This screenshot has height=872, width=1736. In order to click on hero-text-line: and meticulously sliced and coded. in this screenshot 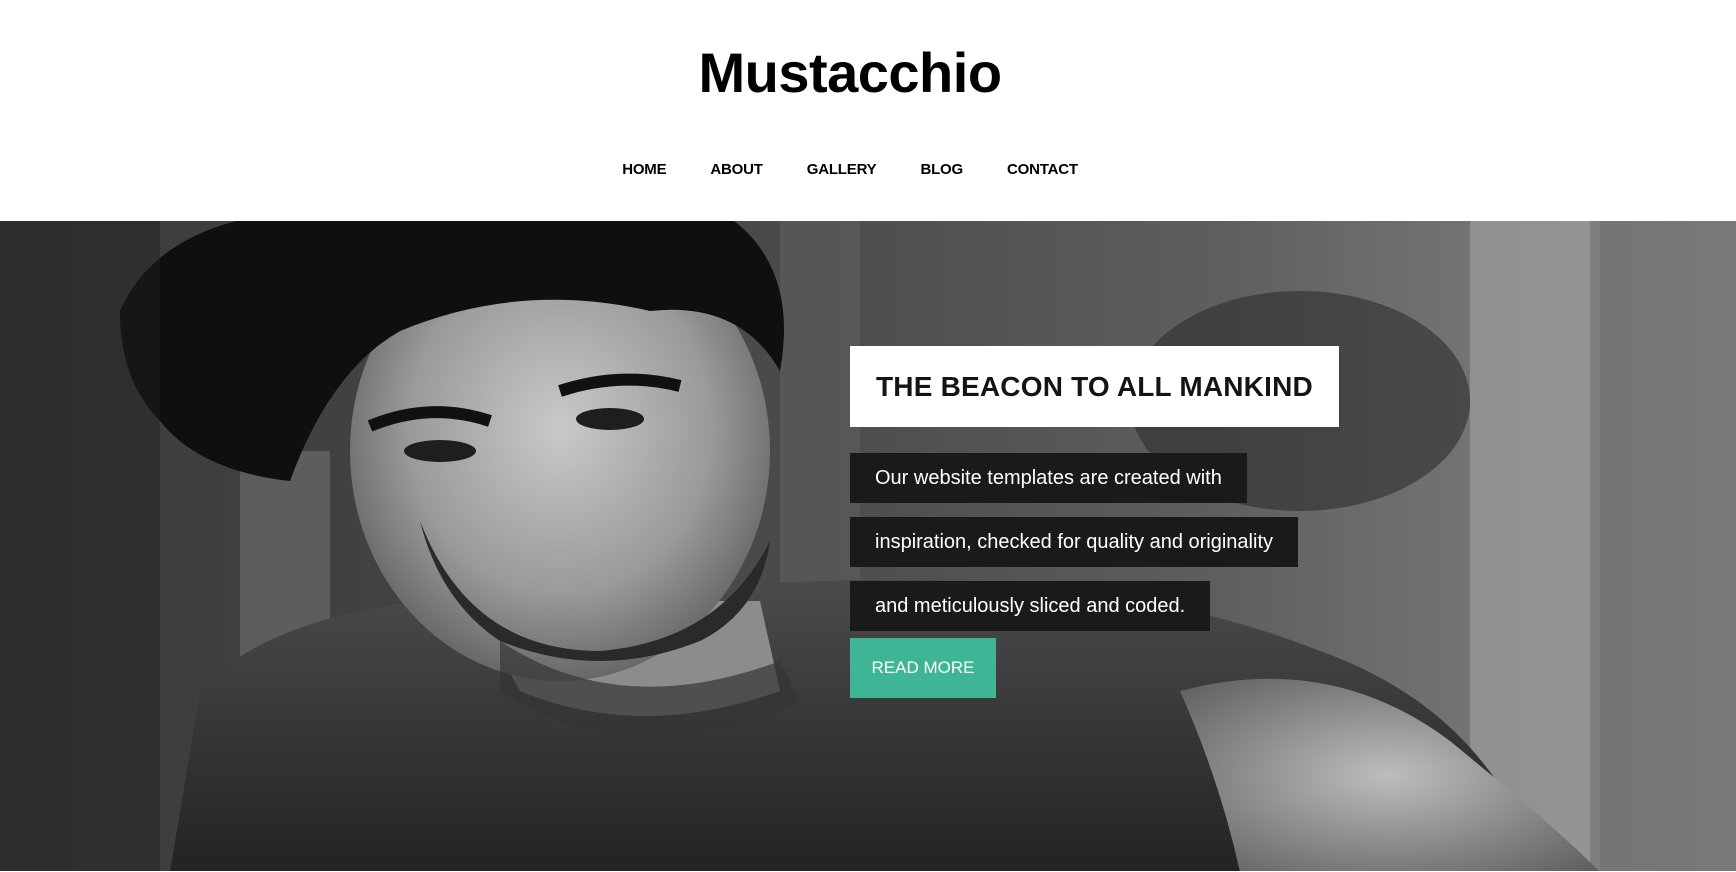, I will do `click(1030, 606)`.